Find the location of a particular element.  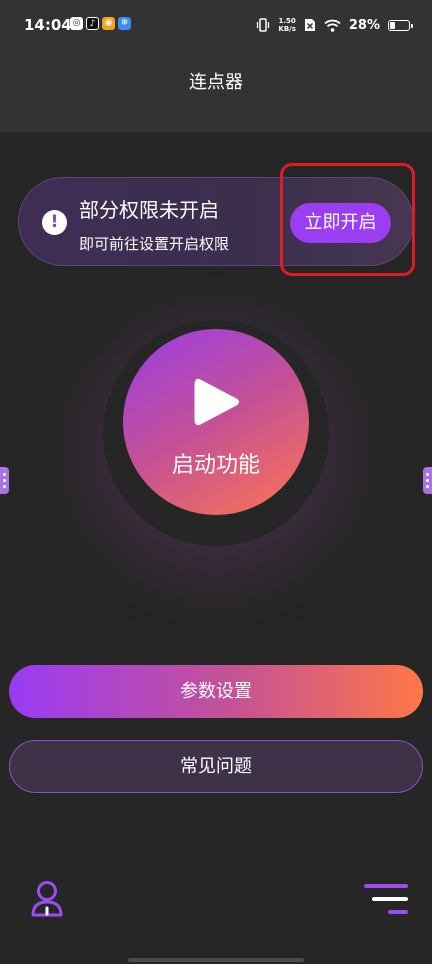

notification-app-icon: ❄ is located at coordinates (124, 23).